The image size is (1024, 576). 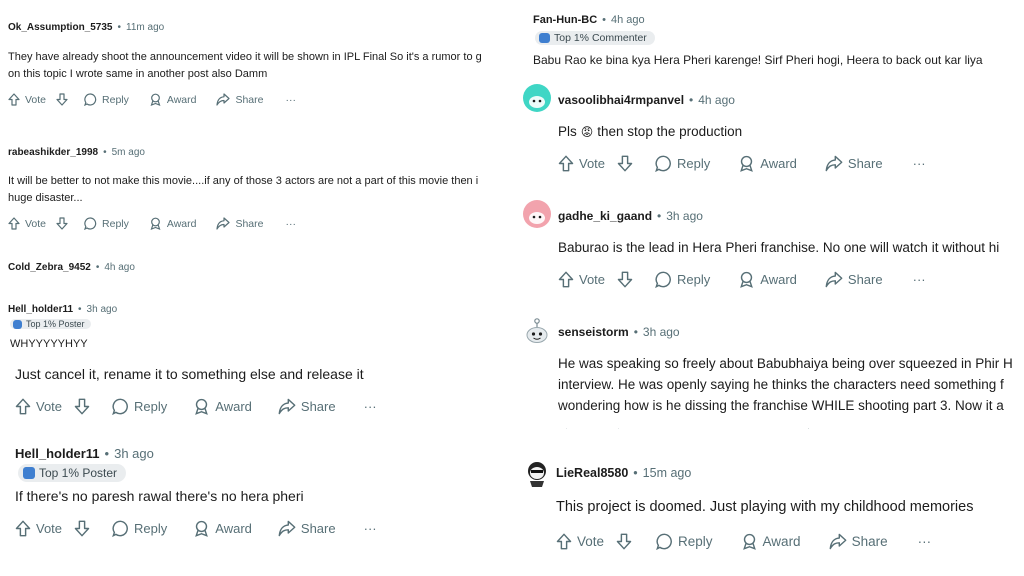 I want to click on username: senseistorm, so click(x=593, y=332).